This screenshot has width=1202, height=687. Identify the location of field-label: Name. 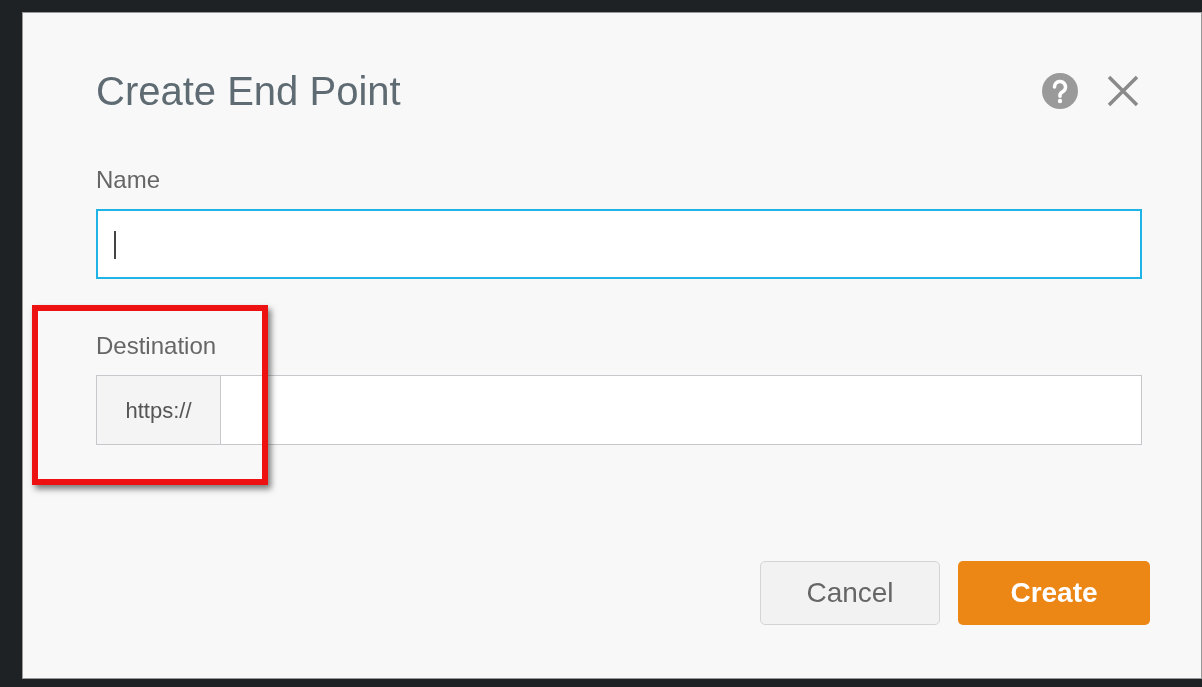
(129, 180).